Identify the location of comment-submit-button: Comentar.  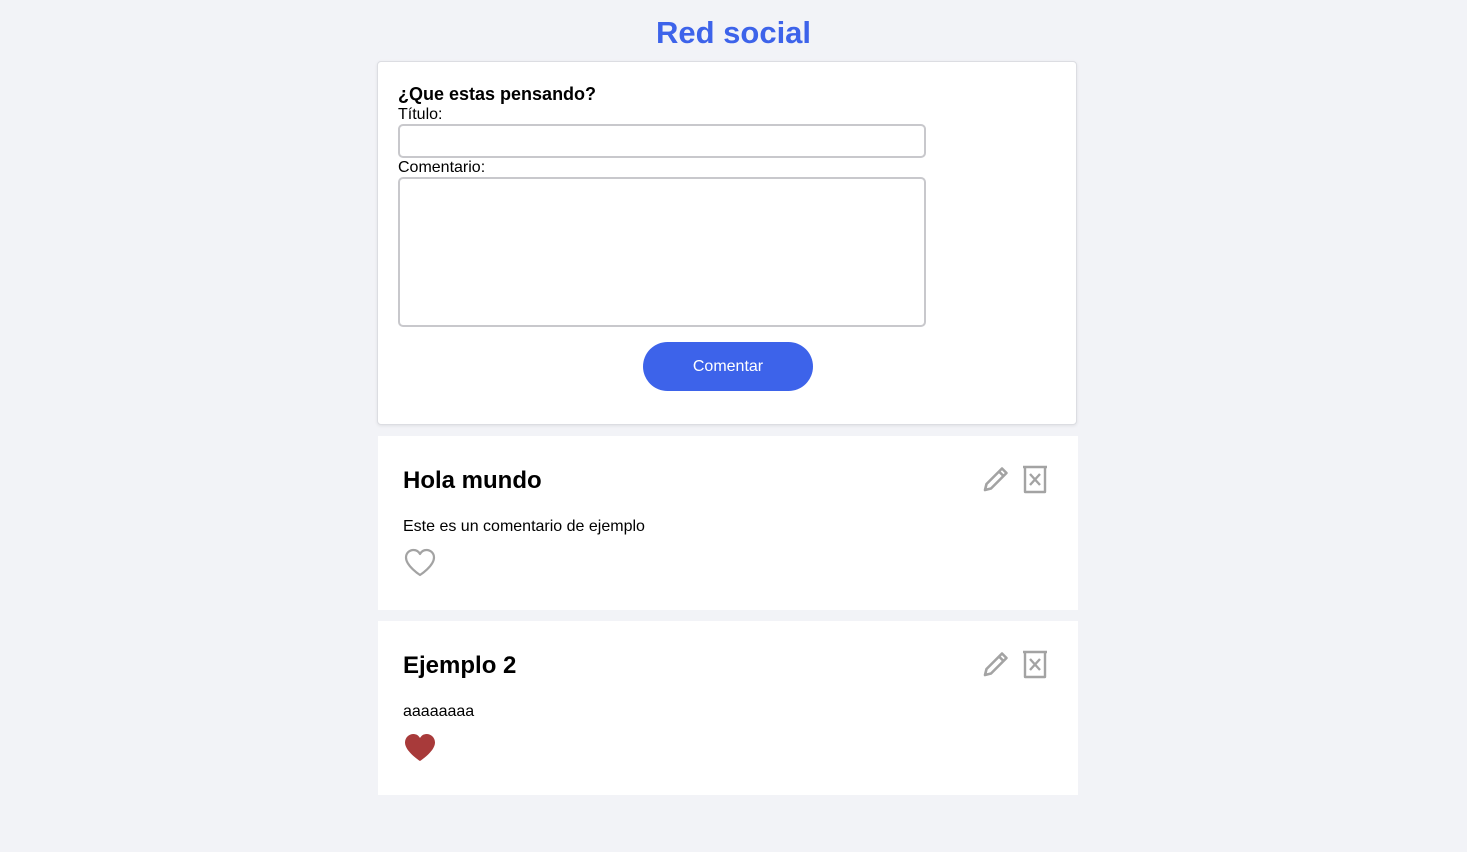
(728, 366).